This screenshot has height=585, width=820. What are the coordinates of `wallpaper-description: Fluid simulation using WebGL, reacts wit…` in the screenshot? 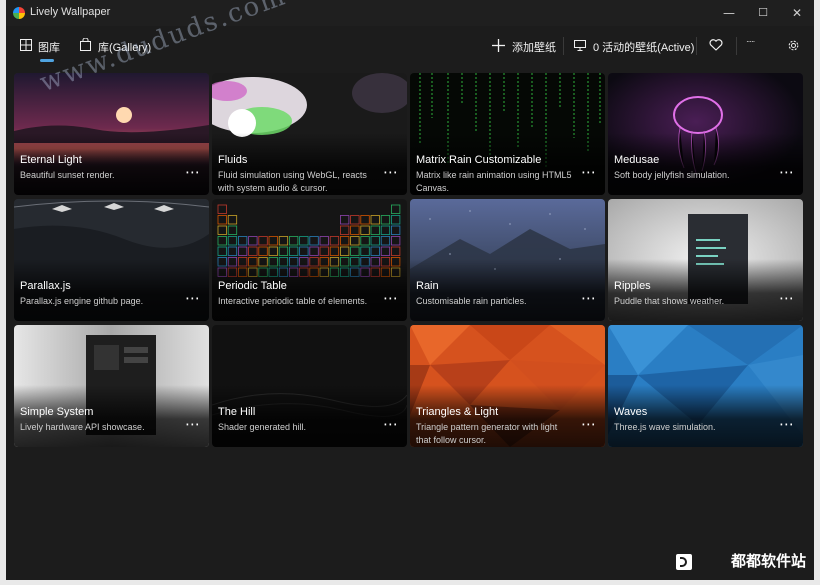 It's located at (292, 181).